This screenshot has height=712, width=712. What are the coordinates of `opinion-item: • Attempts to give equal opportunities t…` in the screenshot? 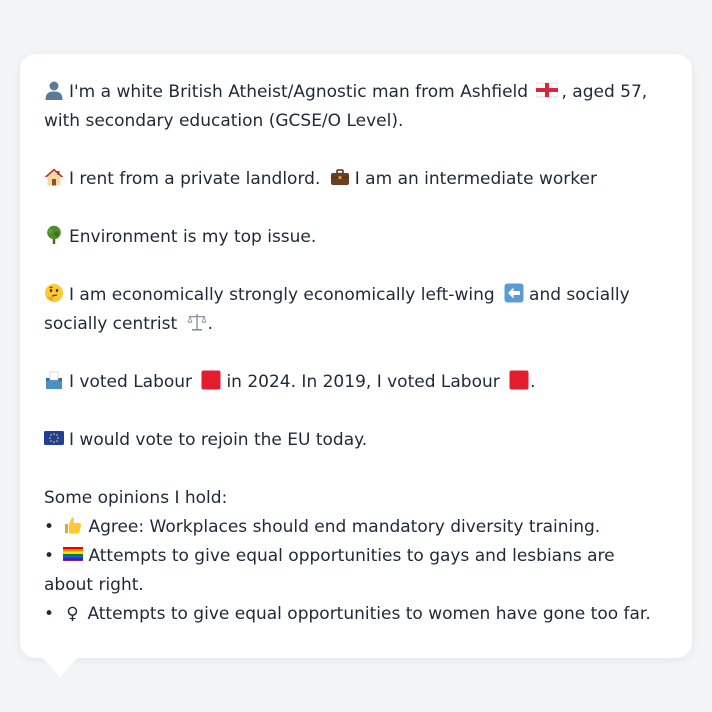 It's located at (356, 571).